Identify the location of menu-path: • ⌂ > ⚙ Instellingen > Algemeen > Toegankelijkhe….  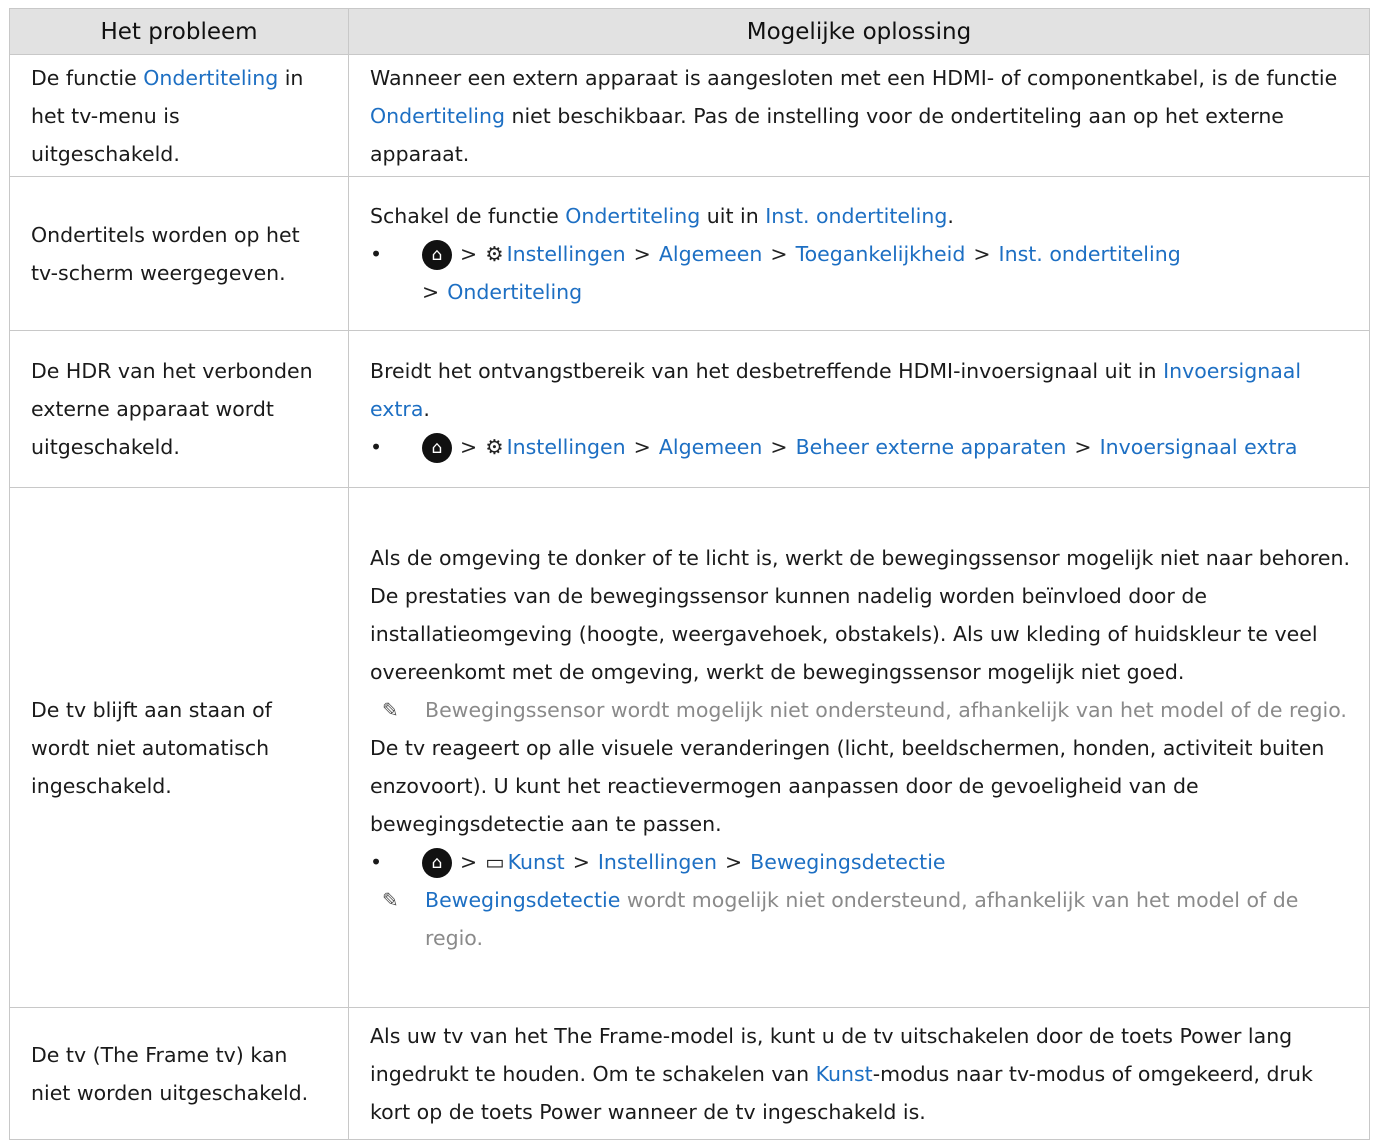
(863, 273).